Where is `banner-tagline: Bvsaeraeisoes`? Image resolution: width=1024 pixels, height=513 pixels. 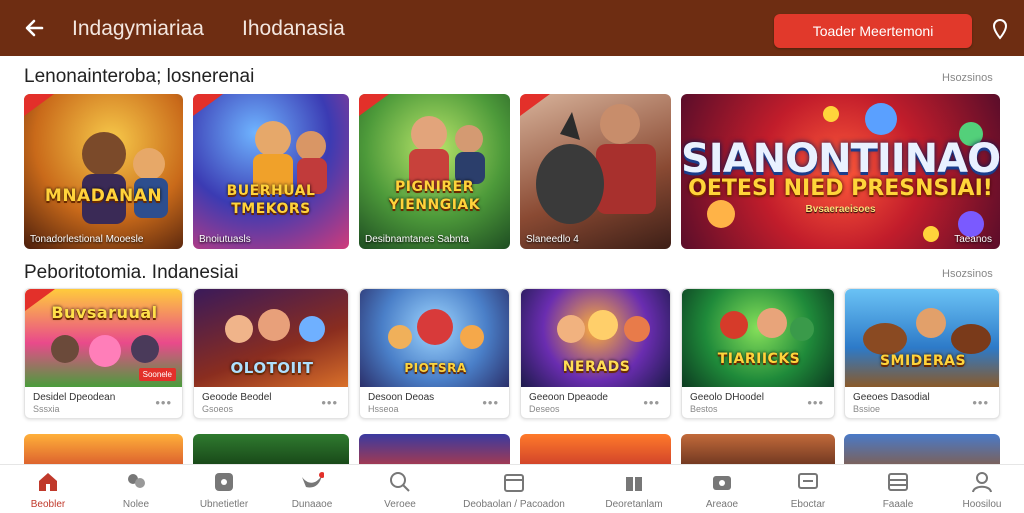
banner-tagline: Bvsaeraeisoes is located at coordinates (840, 209).